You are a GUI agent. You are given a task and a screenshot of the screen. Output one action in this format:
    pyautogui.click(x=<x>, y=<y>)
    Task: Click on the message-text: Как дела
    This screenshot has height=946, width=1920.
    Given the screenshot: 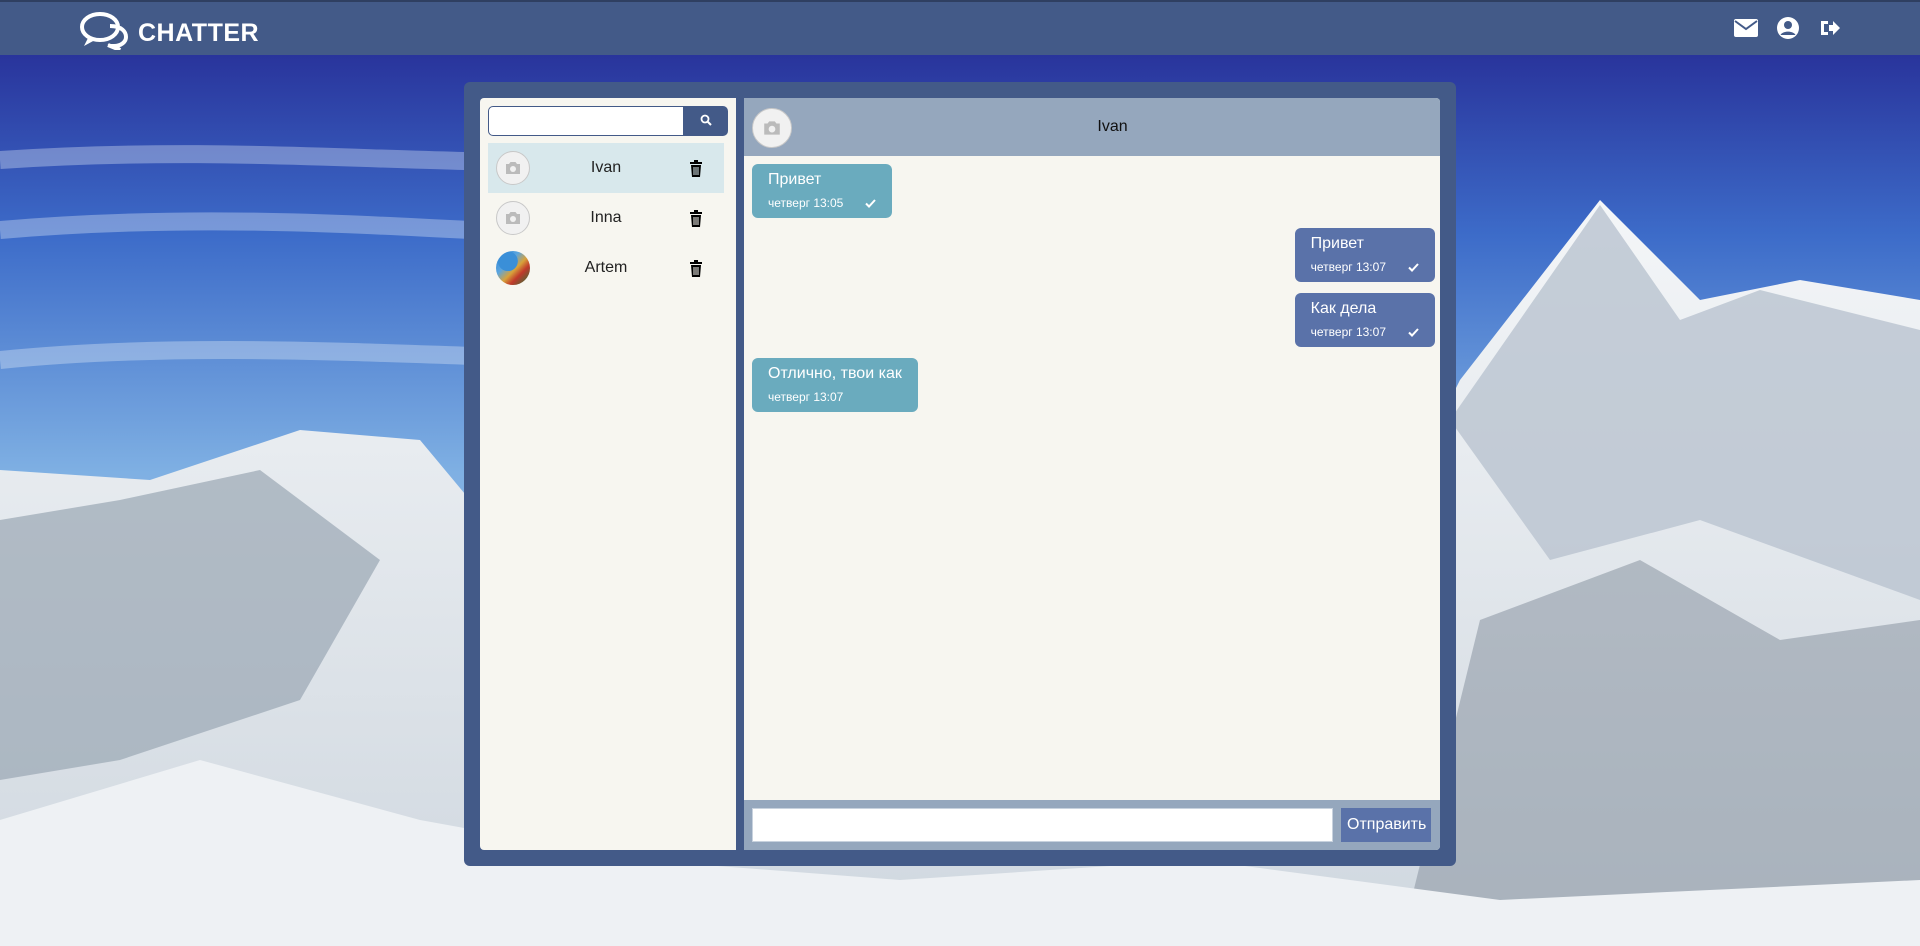 What is the action you would take?
    pyautogui.click(x=1343, y=308)
    